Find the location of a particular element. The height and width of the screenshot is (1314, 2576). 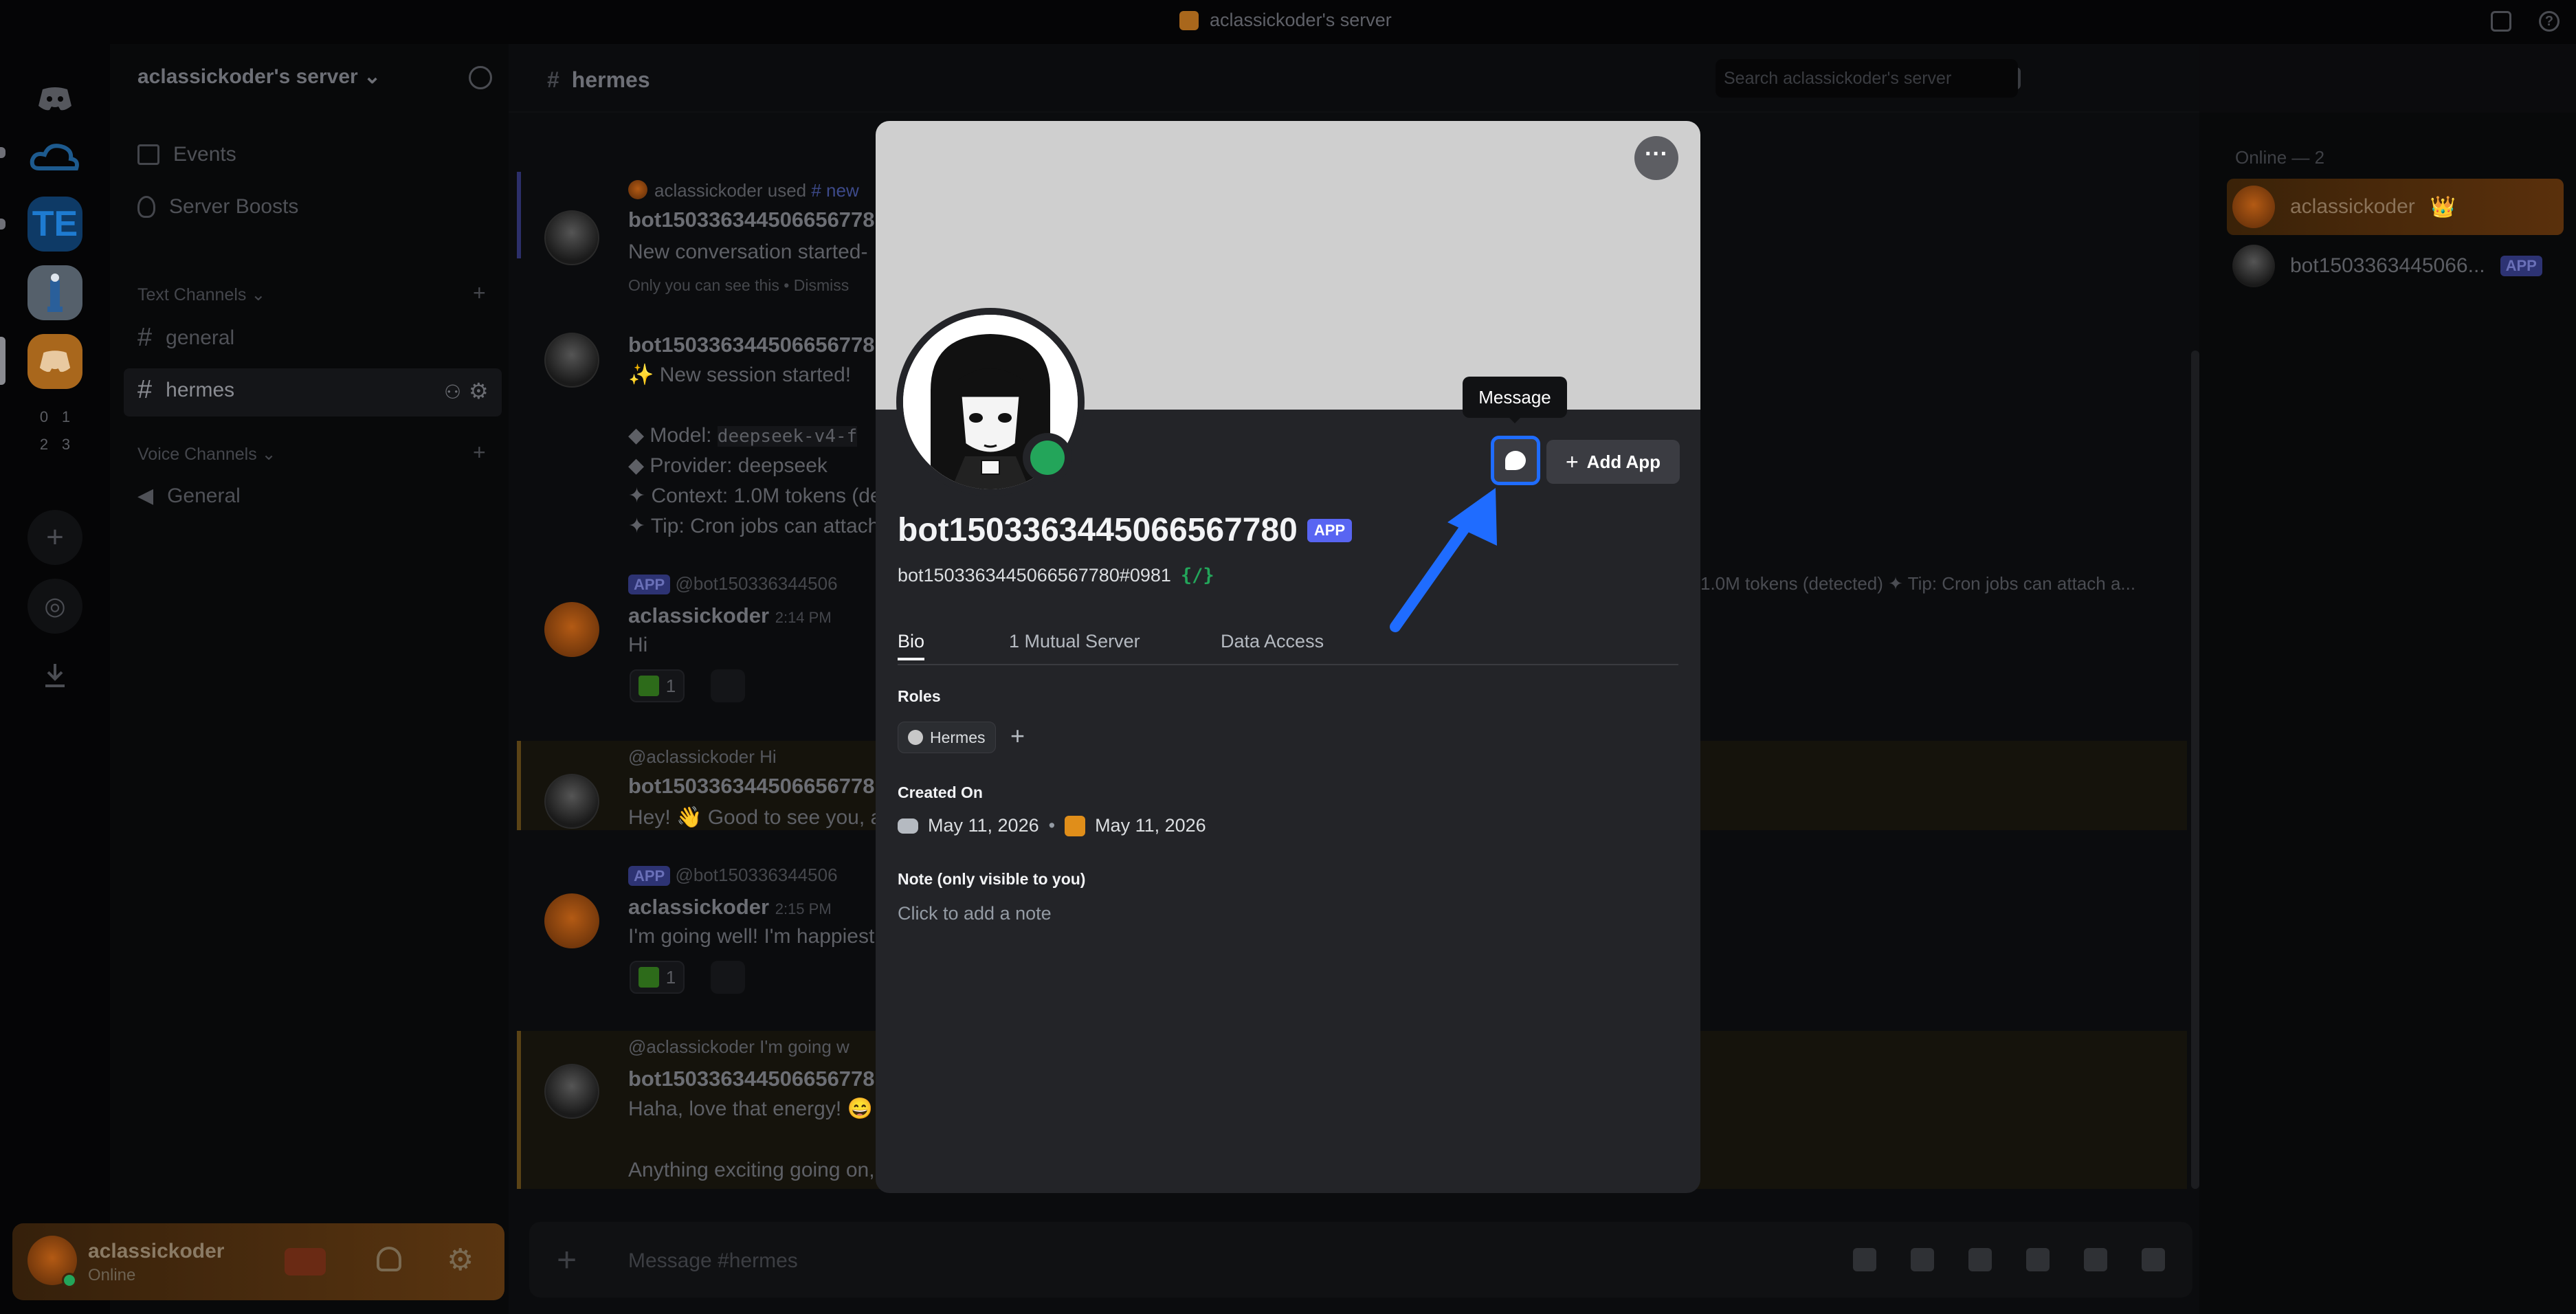

message-text: Haha, love that energy! 😄 is located at coordinates (750, 1109).